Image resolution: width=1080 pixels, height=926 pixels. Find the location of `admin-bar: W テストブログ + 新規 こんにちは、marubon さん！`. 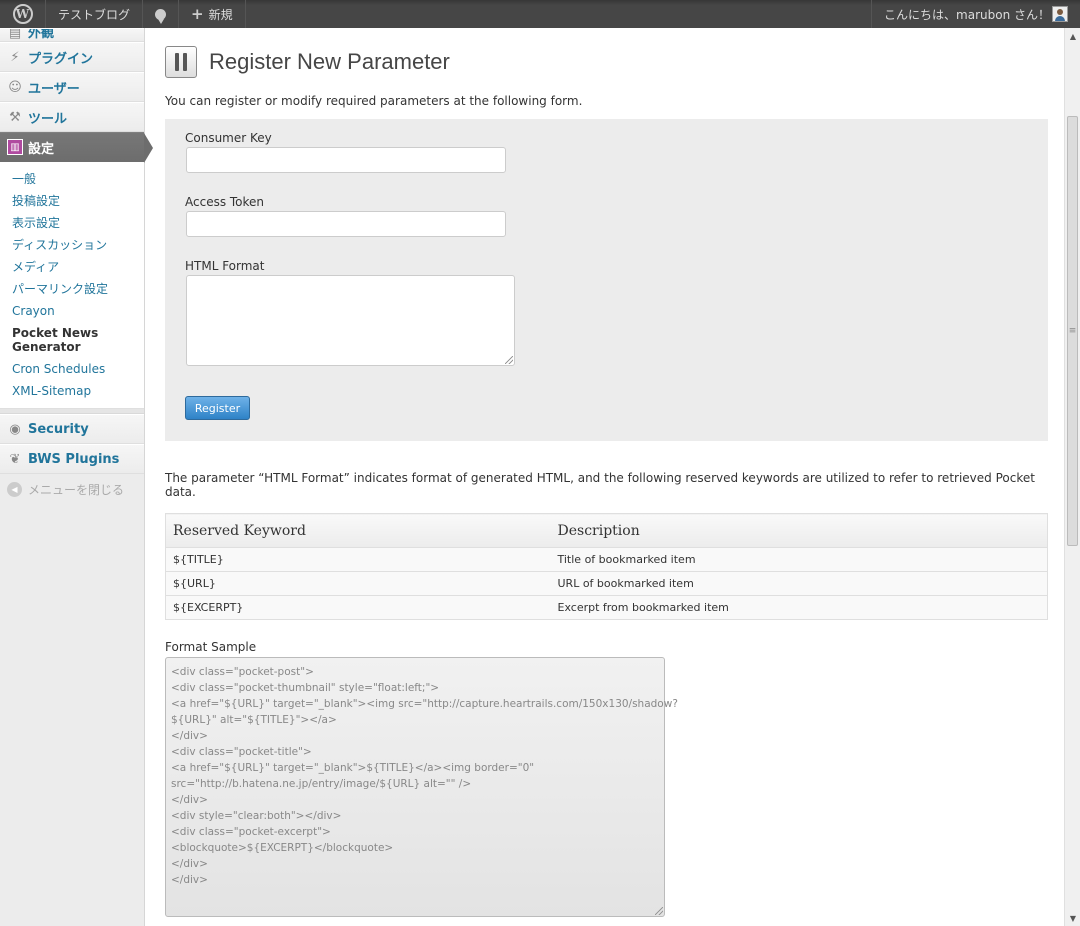

admin-bar: W テストブログ + 新規 こんにちは、marubon さん！ is located at coordinates (540, 14).